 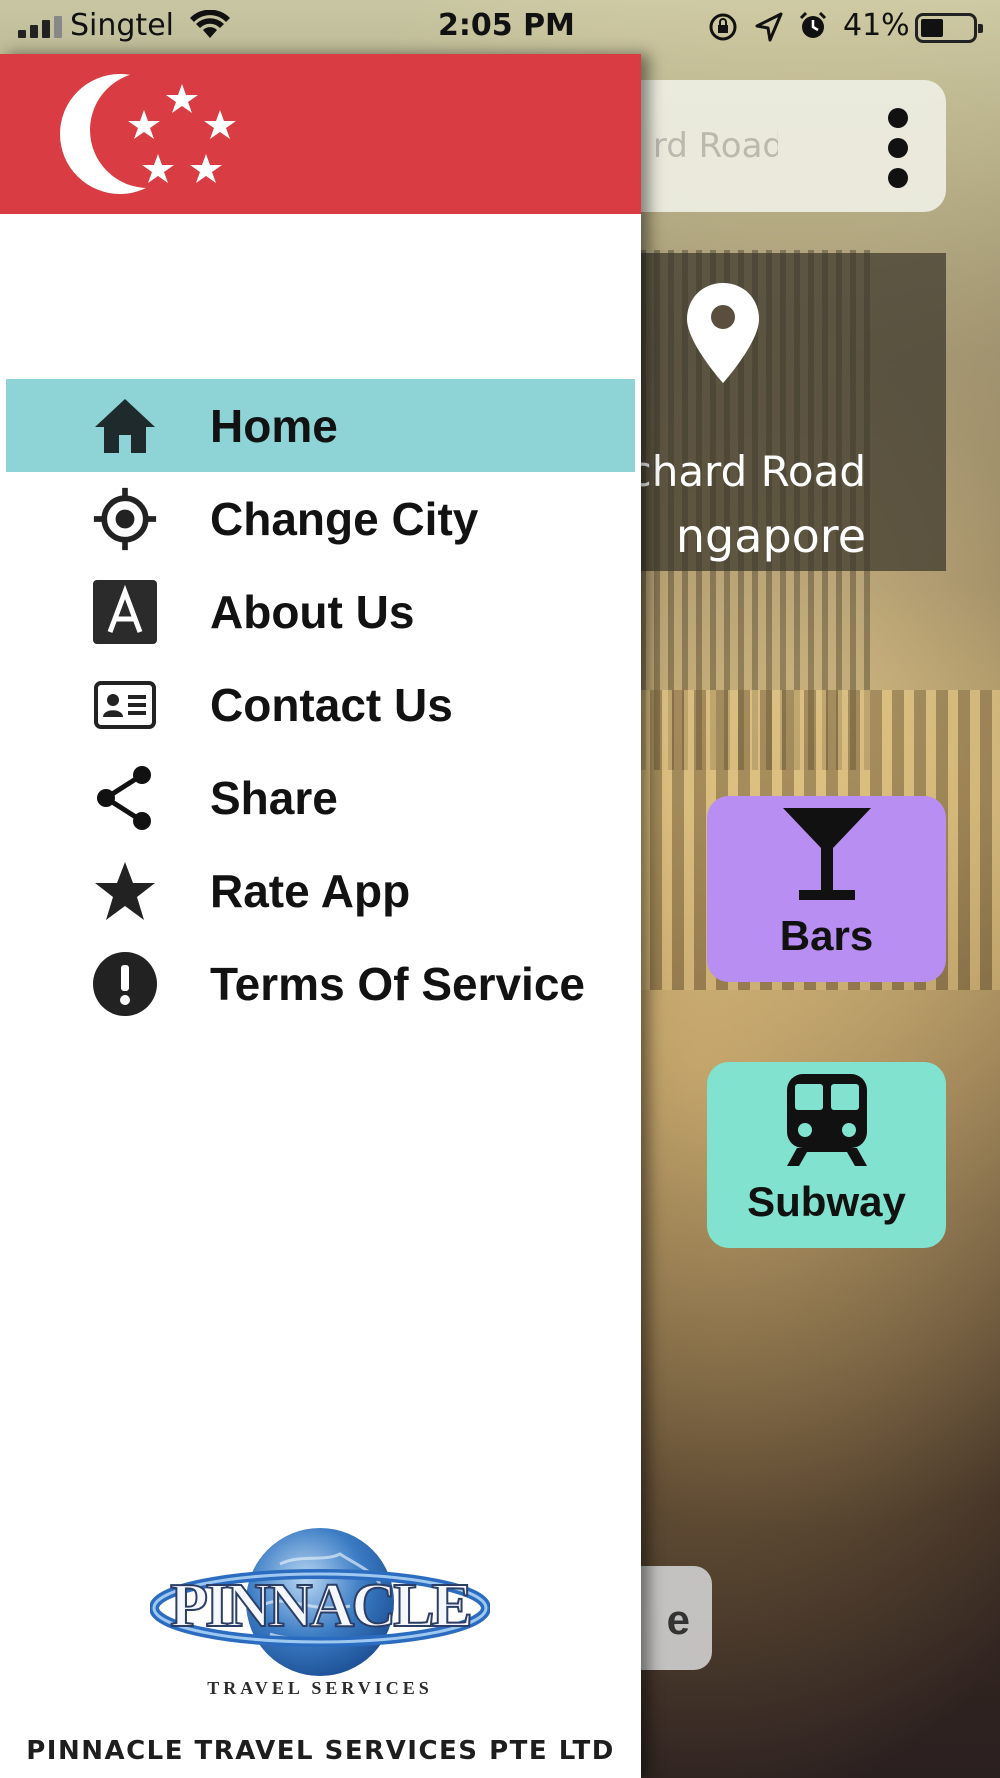 What do you see at coordinates (813, 24) in the screenshot?
I see `alarm-icon` at bounding box center [813, 24].